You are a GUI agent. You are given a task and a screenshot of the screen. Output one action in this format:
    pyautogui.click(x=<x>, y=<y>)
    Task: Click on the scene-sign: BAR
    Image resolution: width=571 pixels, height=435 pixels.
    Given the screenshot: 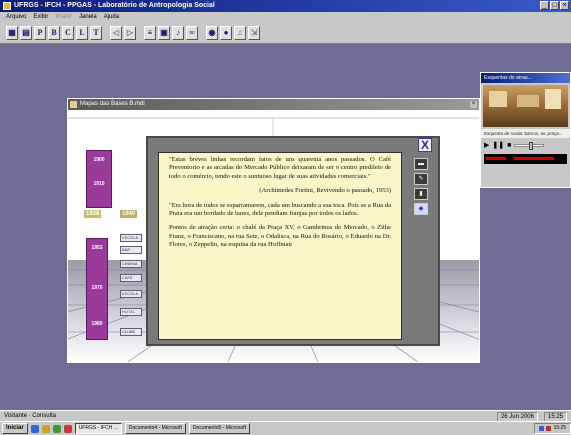 What is the action you would take?
    pyautogui.click(x=131, y=250)
    